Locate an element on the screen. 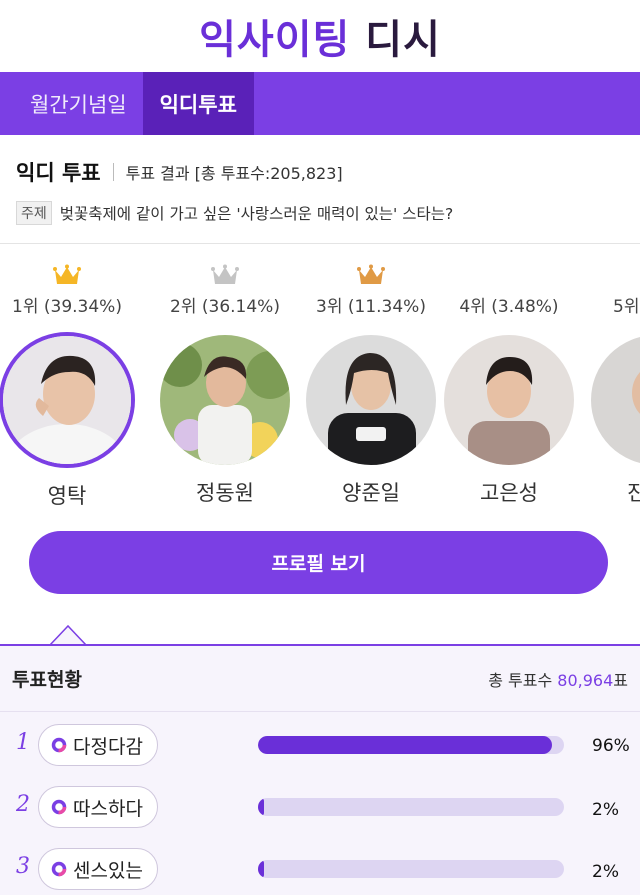 Image resolution: width=640 pixels, height=895 pixels. total-votes-unit: 표 is located at coordinates (620, 680).